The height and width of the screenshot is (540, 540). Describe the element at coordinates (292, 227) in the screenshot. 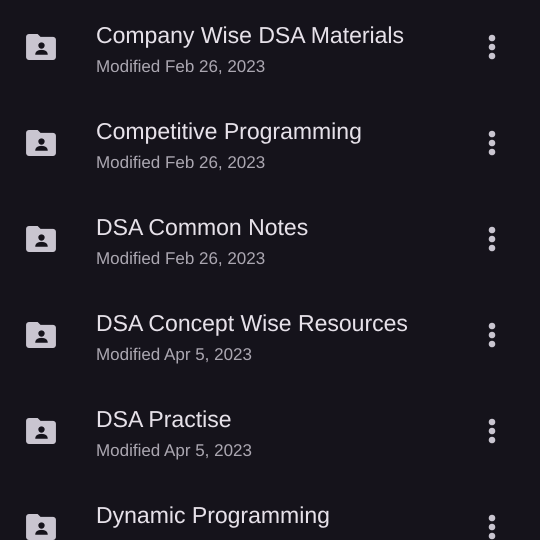

I see `folder-name: DSA Common Notes` at that location.